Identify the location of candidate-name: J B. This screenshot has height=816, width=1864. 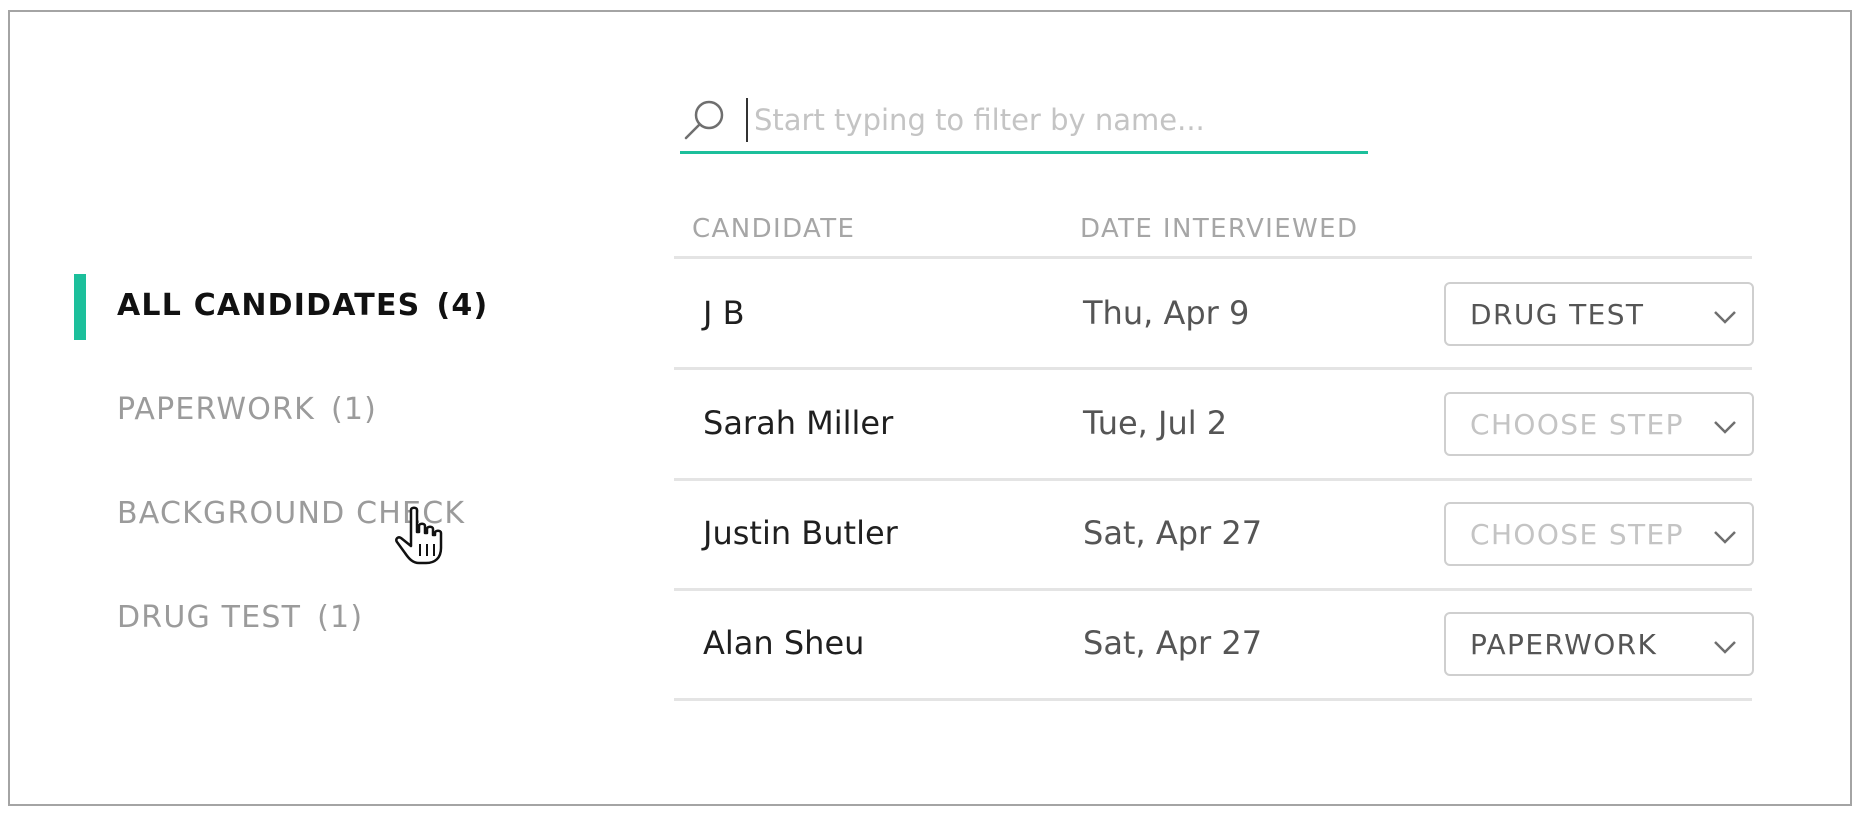
(724, 313).